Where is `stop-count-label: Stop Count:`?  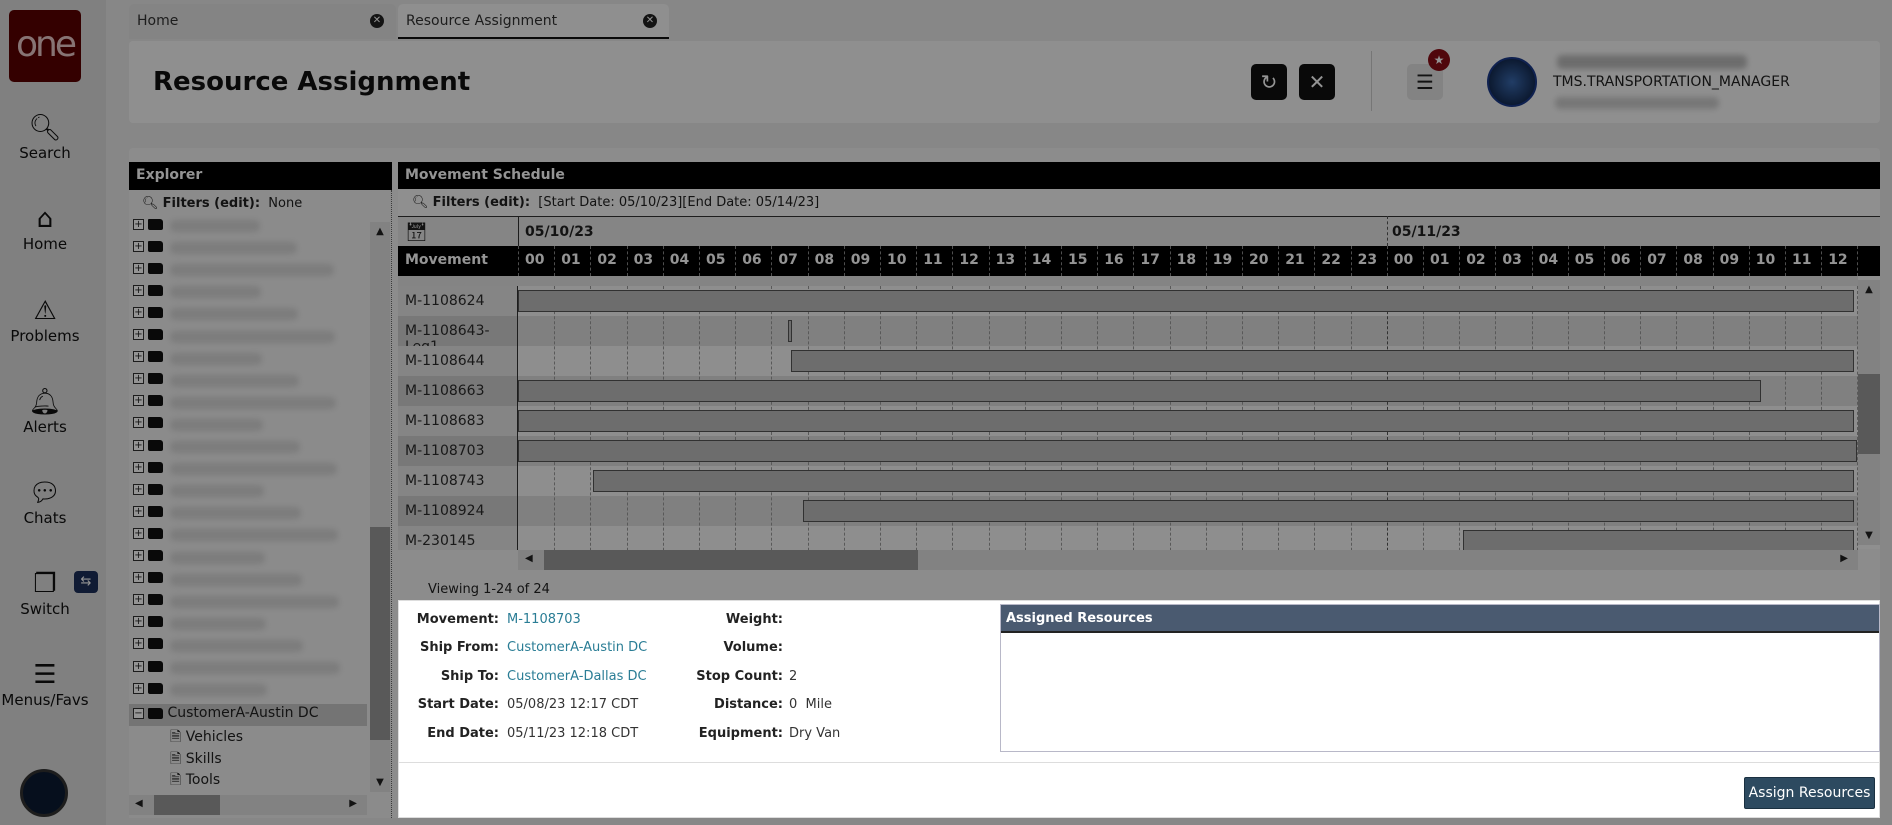 stop-count-label: Stop Count: is located at coordinates (739, 676).